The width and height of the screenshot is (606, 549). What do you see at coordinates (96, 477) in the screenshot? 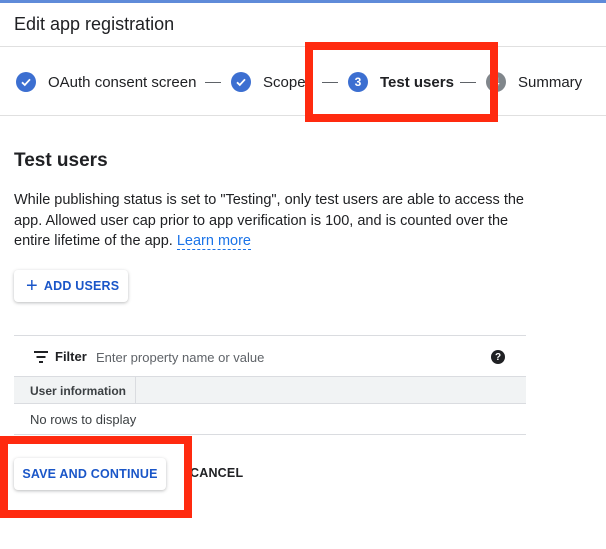
I see `highlight-box-save-button` at bounding box center [96, 477].